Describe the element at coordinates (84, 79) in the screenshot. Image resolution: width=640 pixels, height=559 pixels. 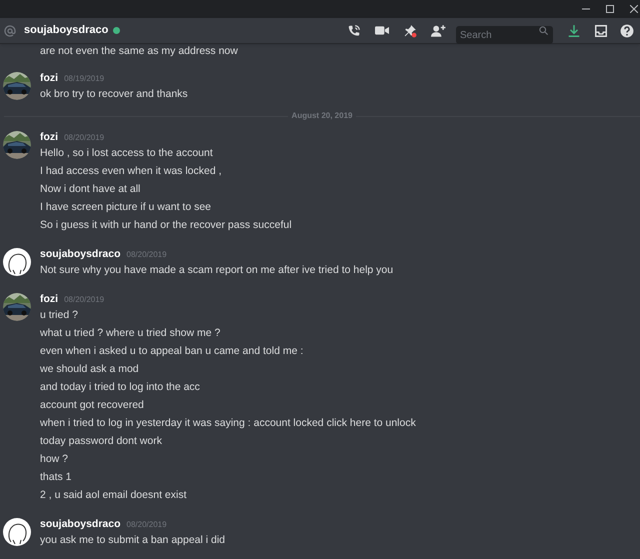
I see `timestamp: 08/19/2019` at that location.